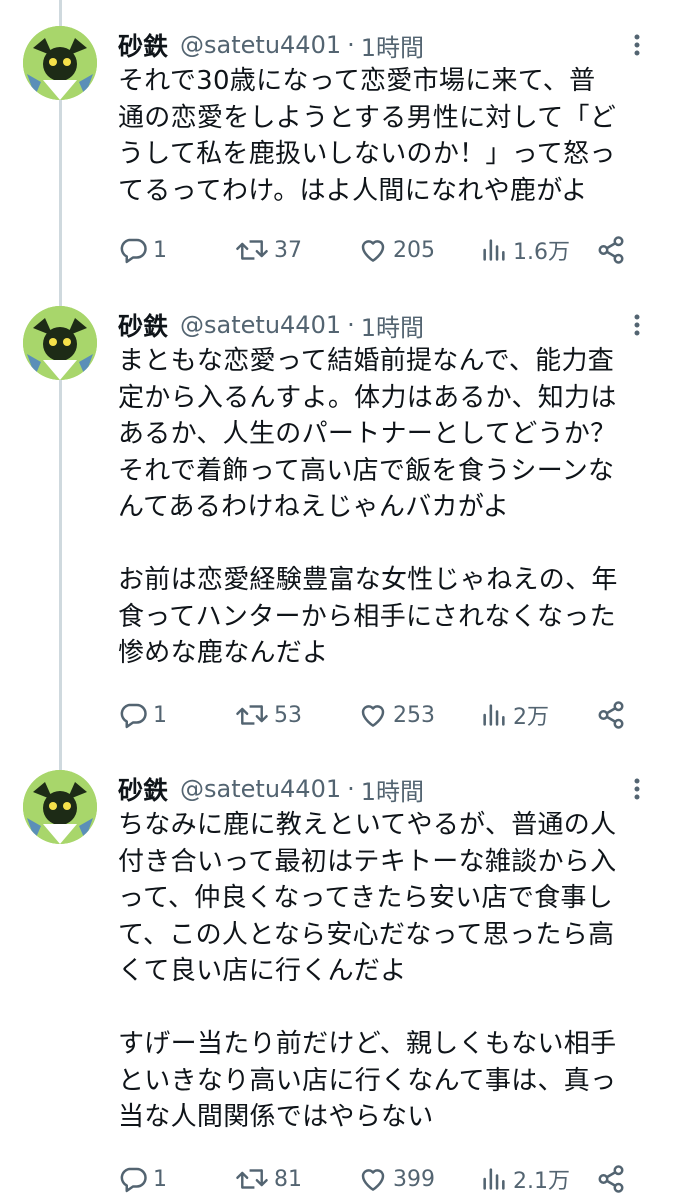  Describe the element at coordinates (288, 250) in the screenshot. I see `repost-count: 37` at that location.